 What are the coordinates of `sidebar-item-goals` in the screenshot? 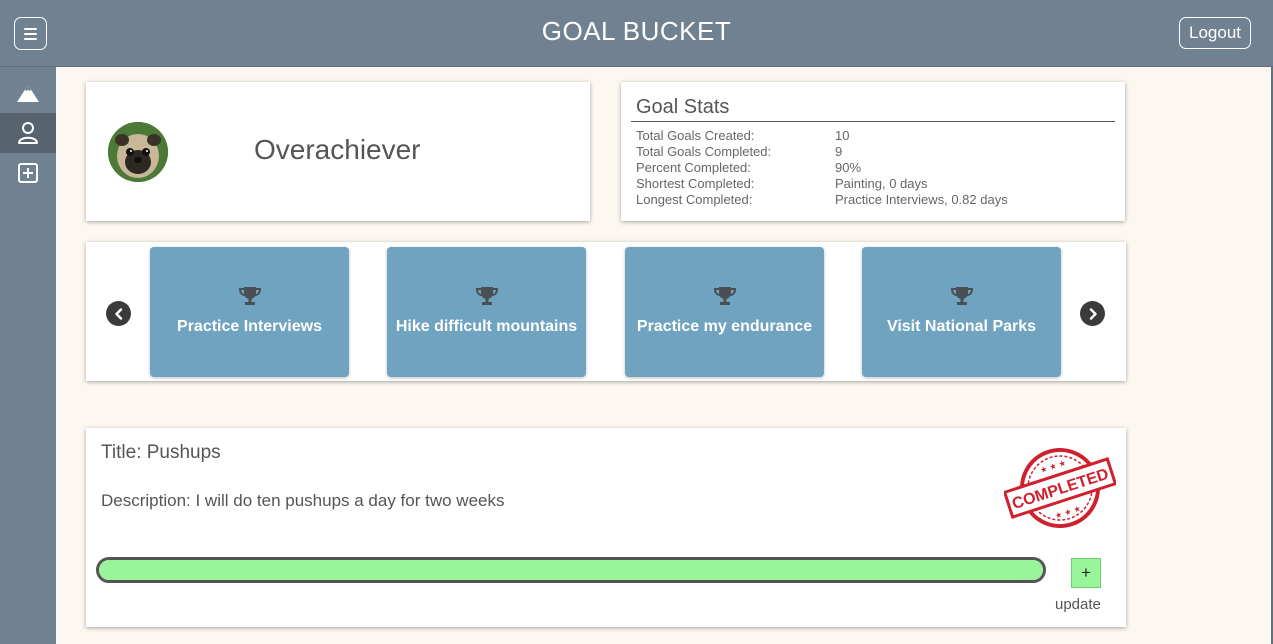 It's located at (28, 93).